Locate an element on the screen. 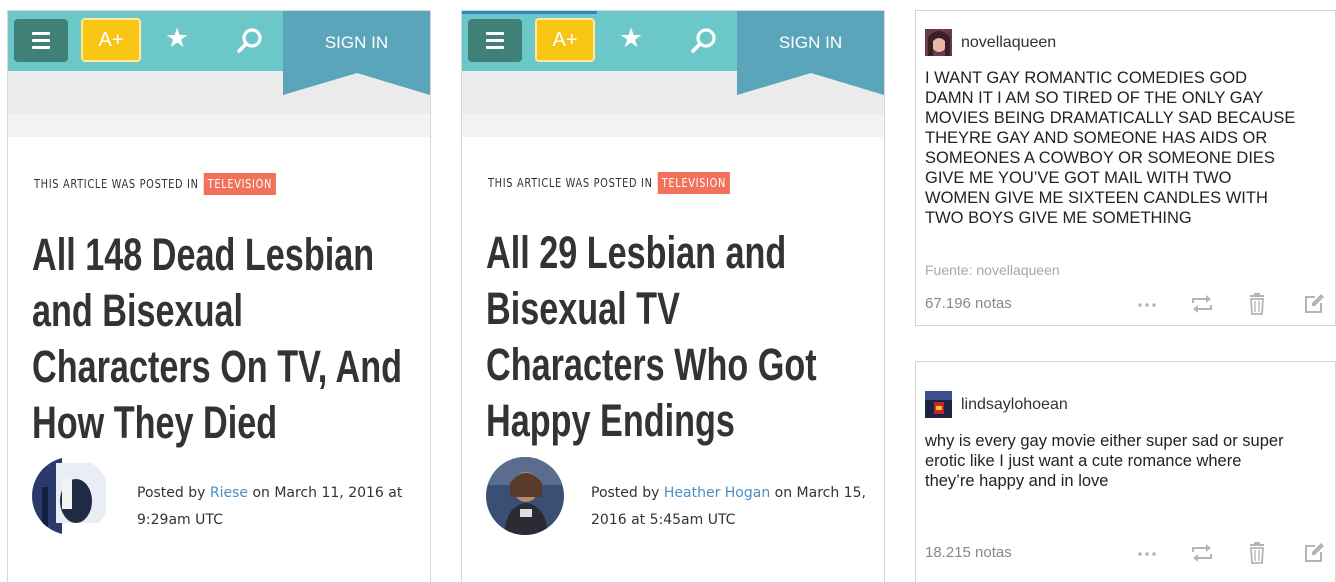  author-link: Heather Hogan is located at coordinates (717, 493).